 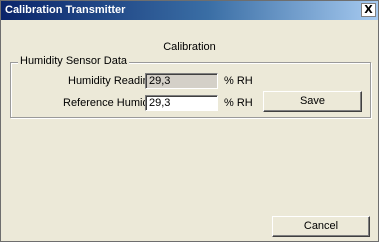 I want to click on reference-humidity-unit: % RH, so click(x=238, y=103).